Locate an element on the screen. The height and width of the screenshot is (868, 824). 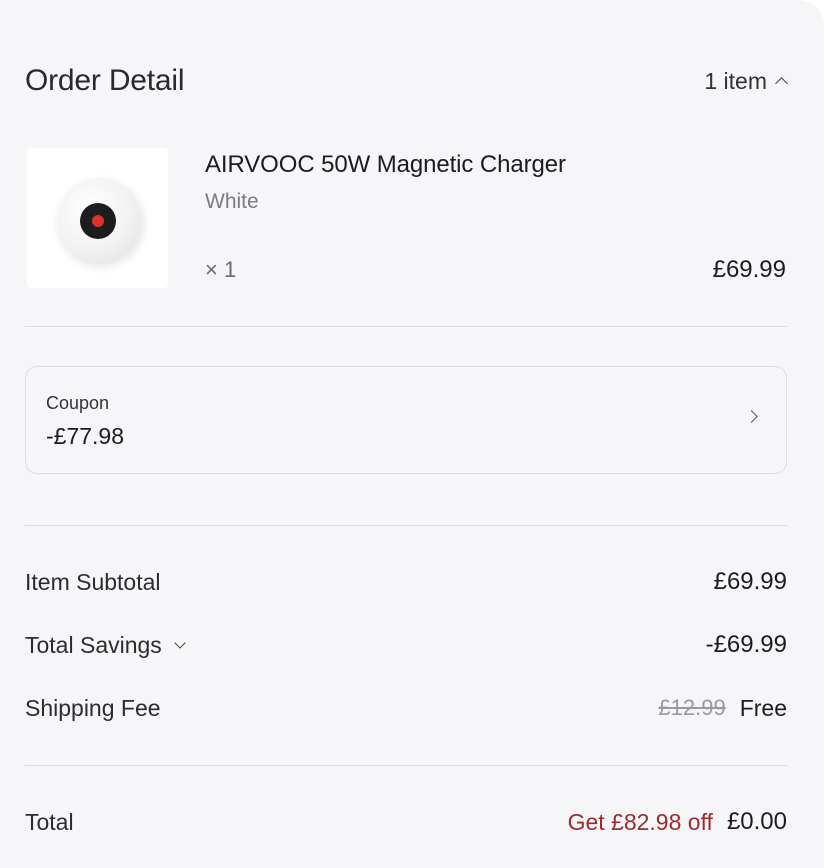
shipping-values: £12.99 Free is located at coordinates (722, 708).